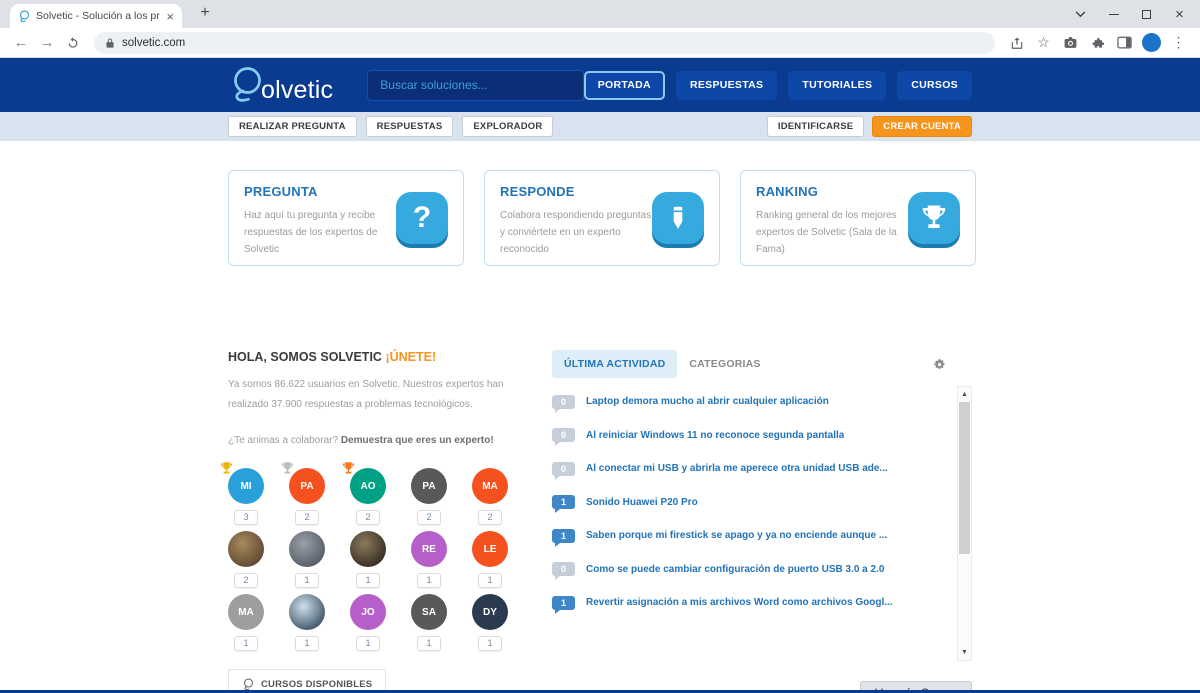  What do you see at coordinates (749, 503) in the screenshot?
I see `activity-item: 1 Sonido Huawei P20 Pro` at bounding box center [749, 503].